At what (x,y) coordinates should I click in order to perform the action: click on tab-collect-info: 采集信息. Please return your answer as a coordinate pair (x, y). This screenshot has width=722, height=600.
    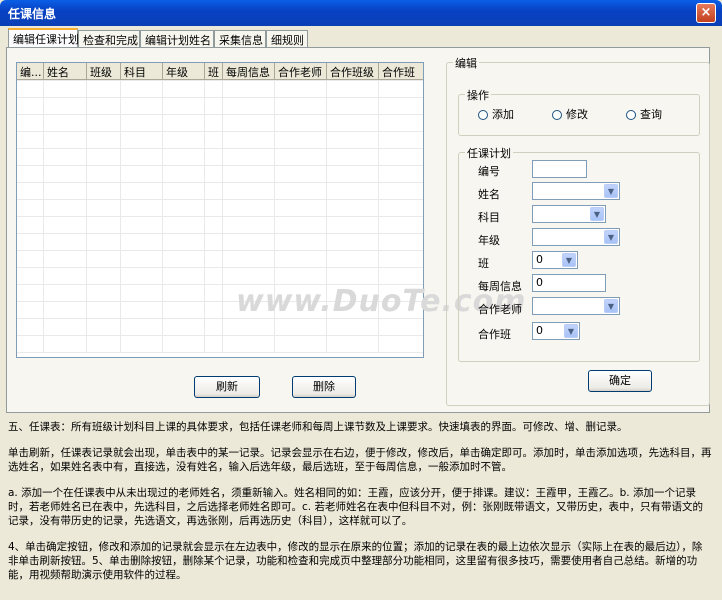
    Looking at the image, I should click on (240, 38).